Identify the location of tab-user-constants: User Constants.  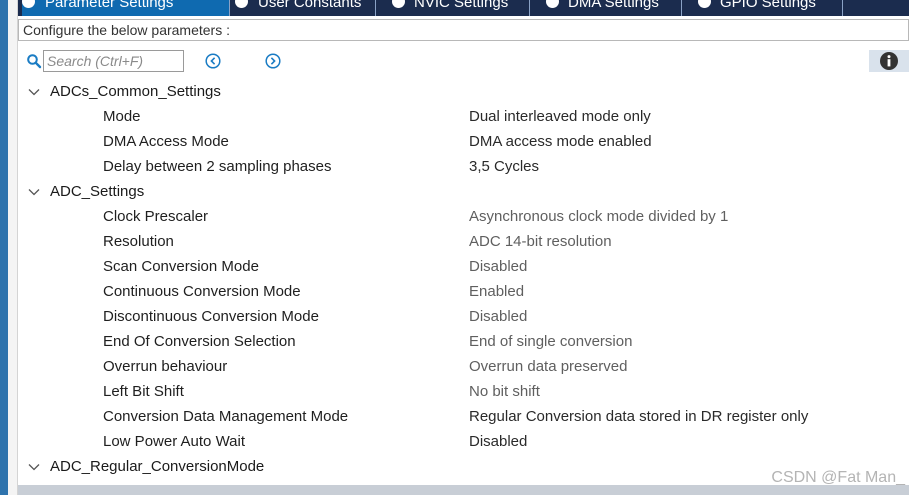
(302, 8).